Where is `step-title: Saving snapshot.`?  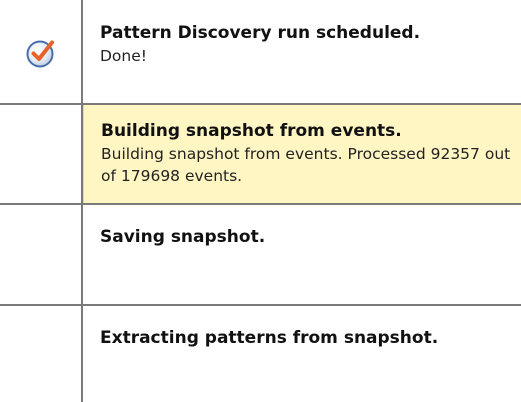 step-title: Saving snapshot. is located at coordinates (183, 237).